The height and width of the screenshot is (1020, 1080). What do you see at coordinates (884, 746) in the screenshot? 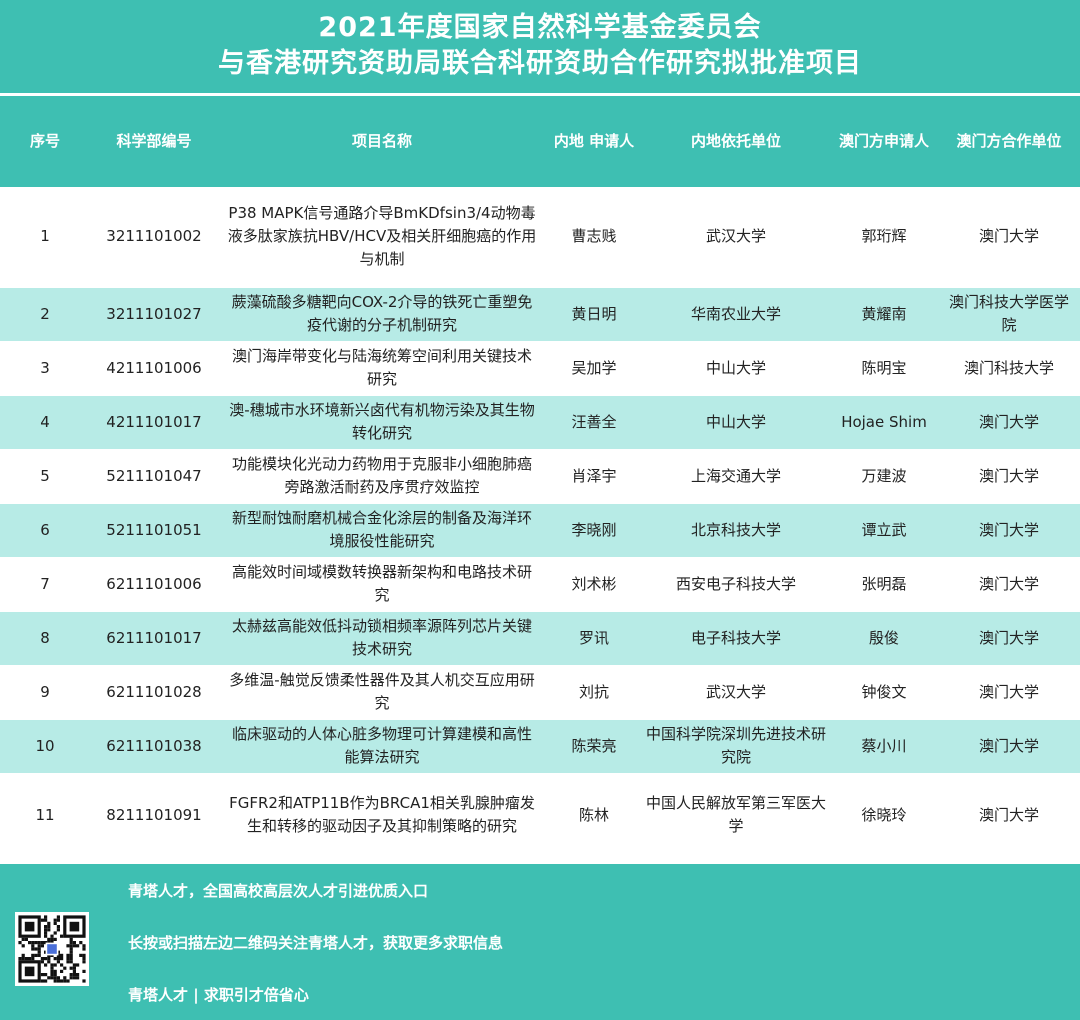
I see `cell-macau-applicant: 蔡小川` at bounding box center [884, 746].